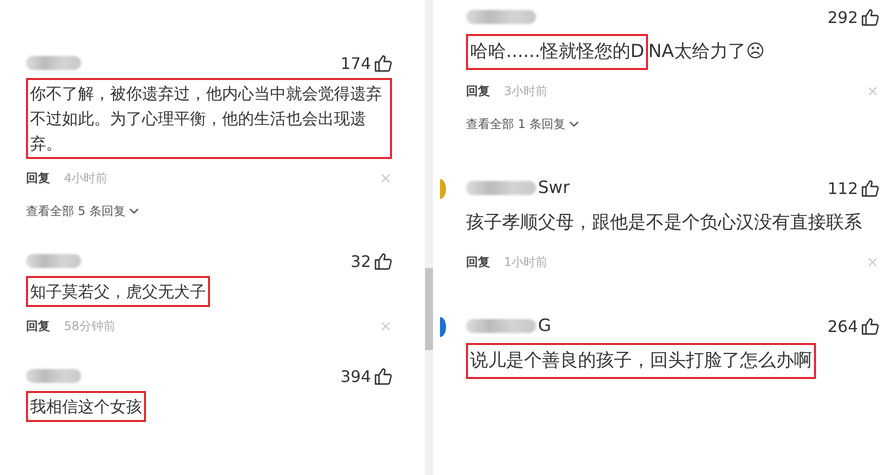  What do you see at coordinates (554, 188) in the screenshot?
I see `username: Swr` at bounding box center [554, 188].